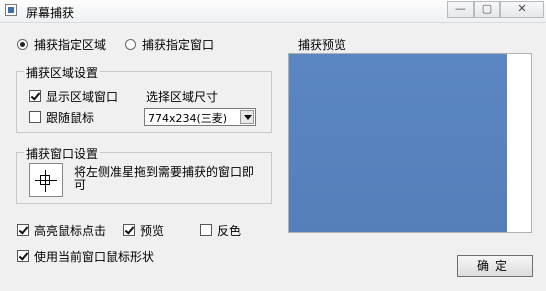  I want to click on maximize-icon: ▢, so click(487, 8).